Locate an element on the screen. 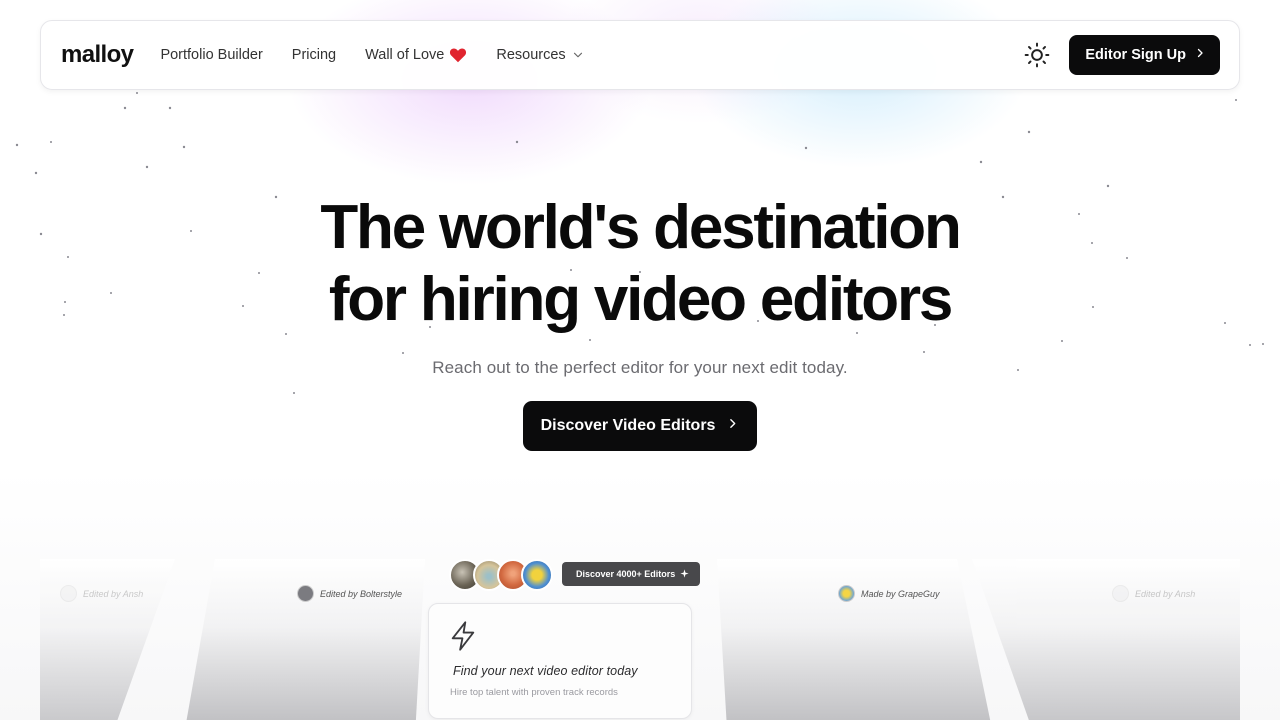  editor-avatar-group is located at coordinates (501, 575).